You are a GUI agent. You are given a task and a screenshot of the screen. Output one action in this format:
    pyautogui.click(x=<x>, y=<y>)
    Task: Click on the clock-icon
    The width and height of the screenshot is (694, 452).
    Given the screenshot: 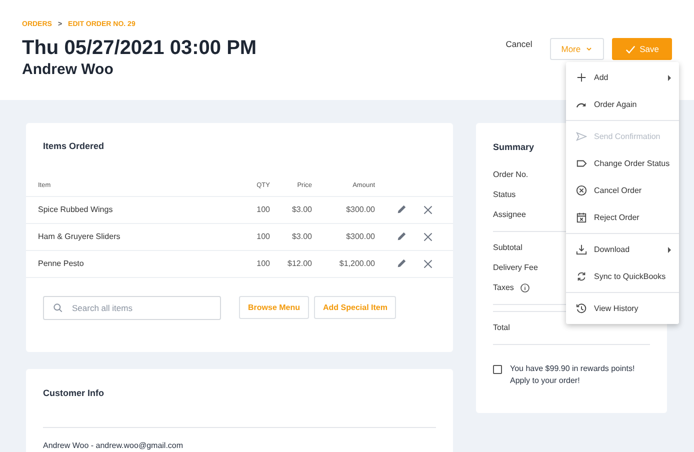 What is the action you would take?
    pyautogui.click(x=581, y=308)
    